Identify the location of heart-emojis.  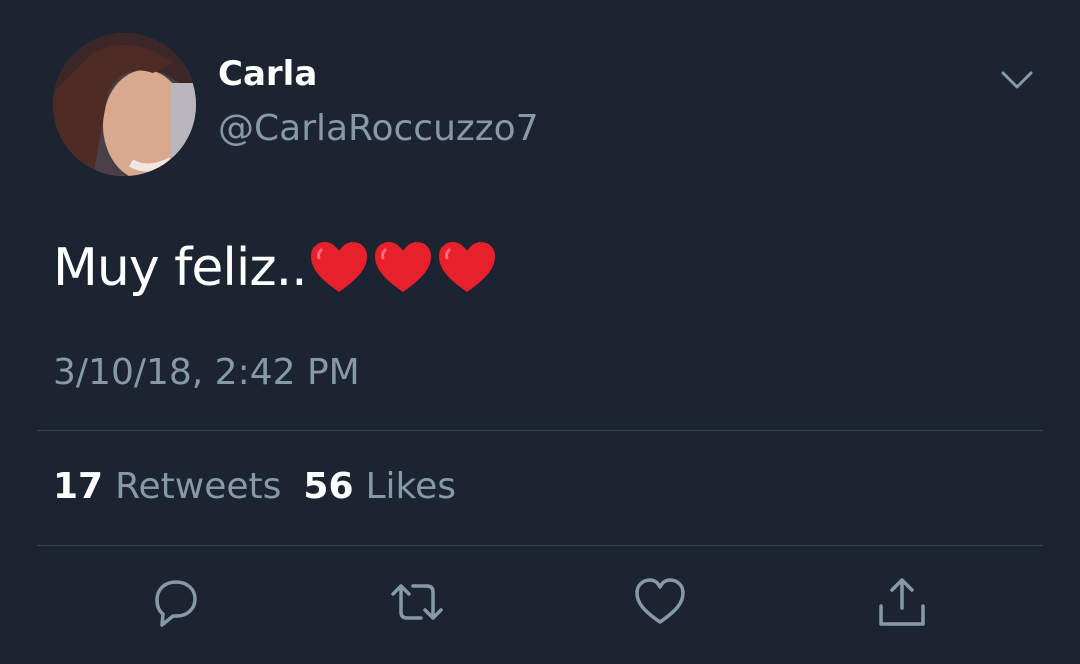
(405, 268).